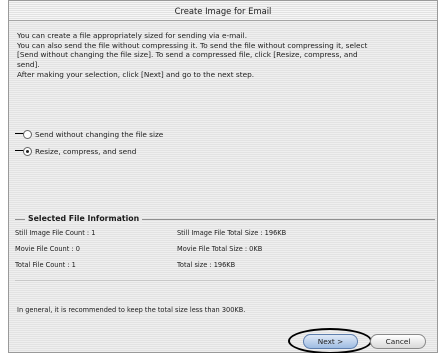 Image resolution: width=438 pixels, height=353 pixels. I want to click on window-title: Create Image for Email, so click(223, 11).